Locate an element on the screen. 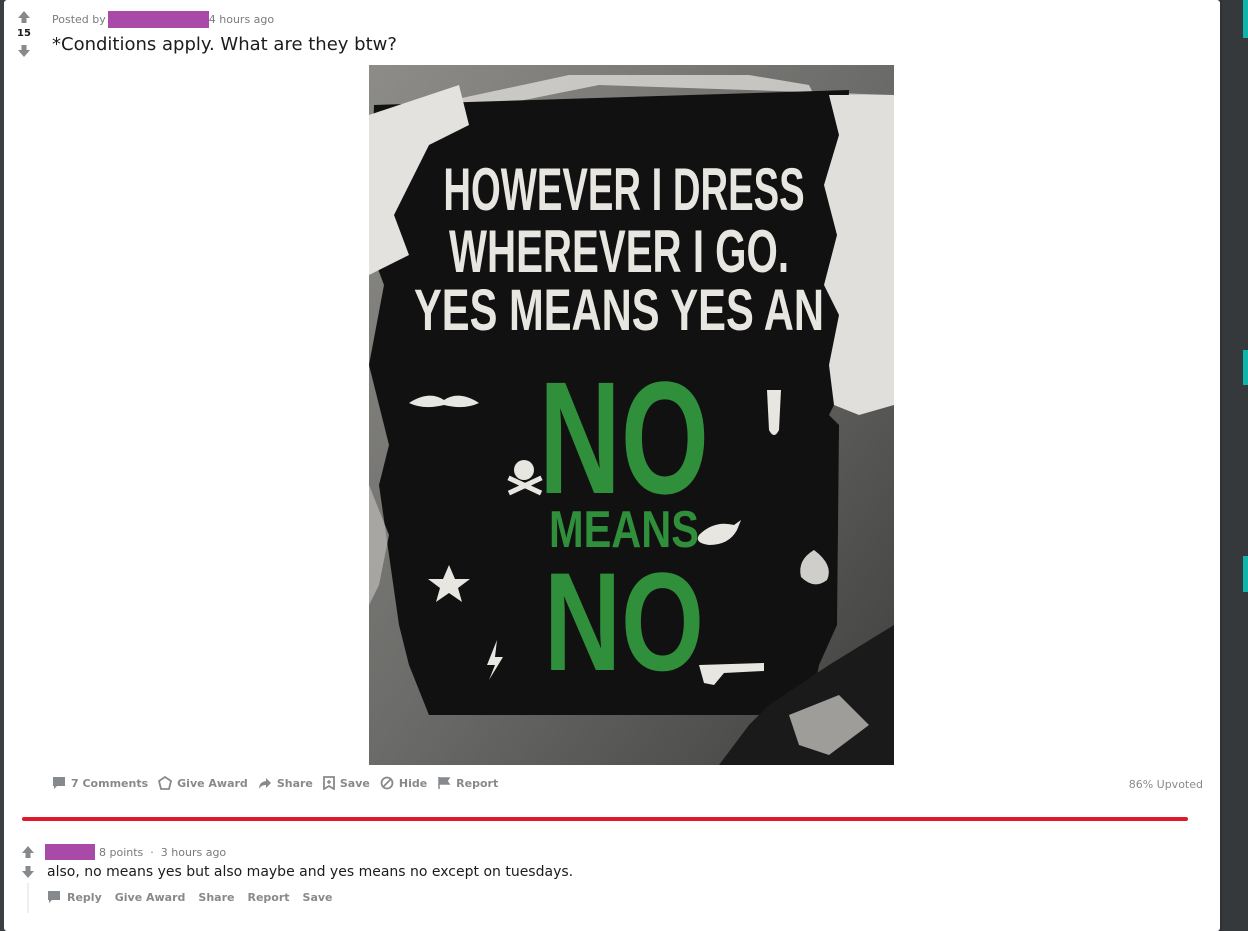 This screenshot has height=931, width=1248. share-icon is located at coordinates (264, 783).